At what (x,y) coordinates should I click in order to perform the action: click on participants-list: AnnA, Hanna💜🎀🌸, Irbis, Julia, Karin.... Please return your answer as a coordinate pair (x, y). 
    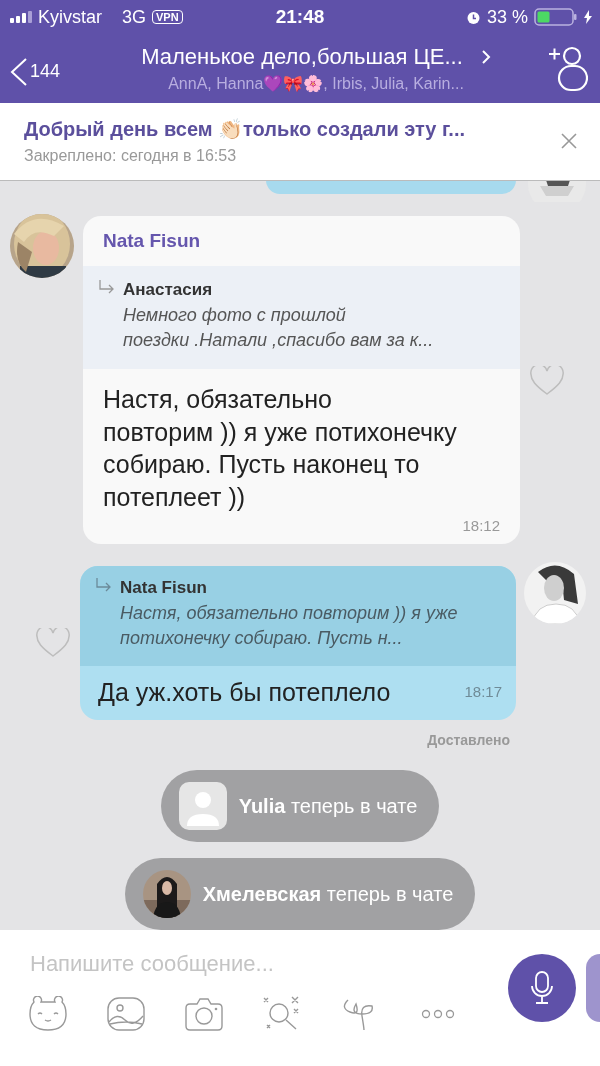
    Looking at the image, I should click on (316, 83).